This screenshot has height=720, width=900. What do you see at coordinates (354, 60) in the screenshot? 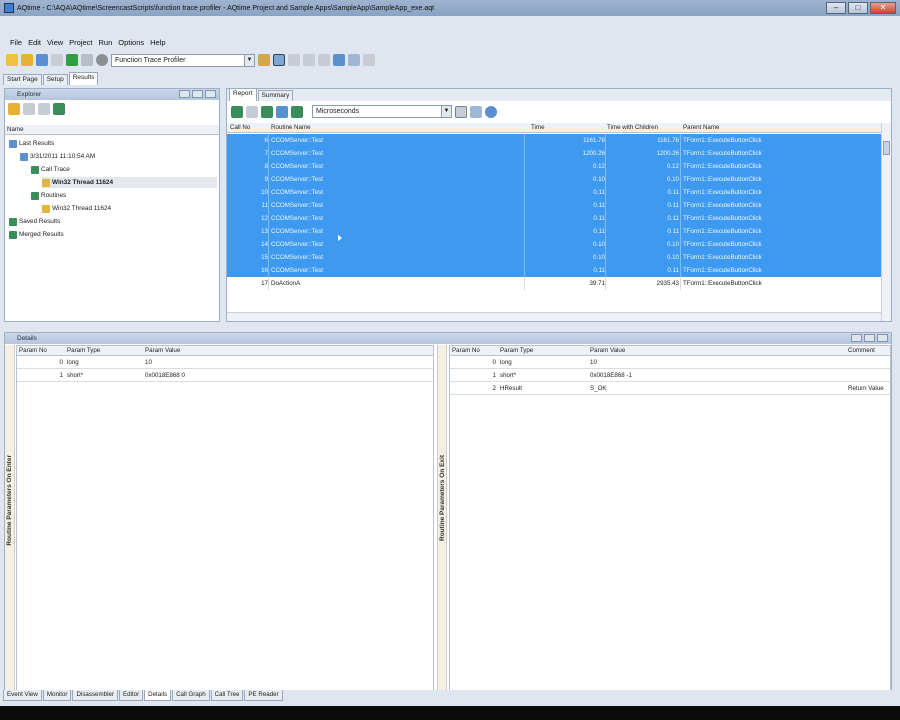
I see `link-icon` at bounding box center [354, 60].